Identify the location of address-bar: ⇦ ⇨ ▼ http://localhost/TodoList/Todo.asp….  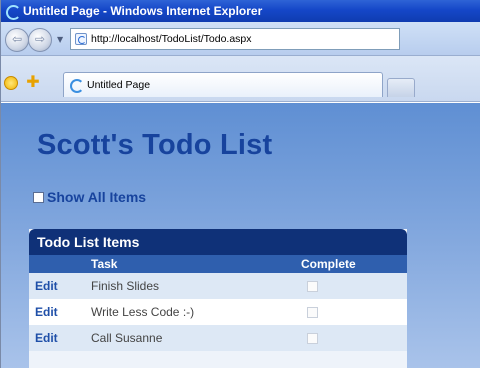
(240, 39).